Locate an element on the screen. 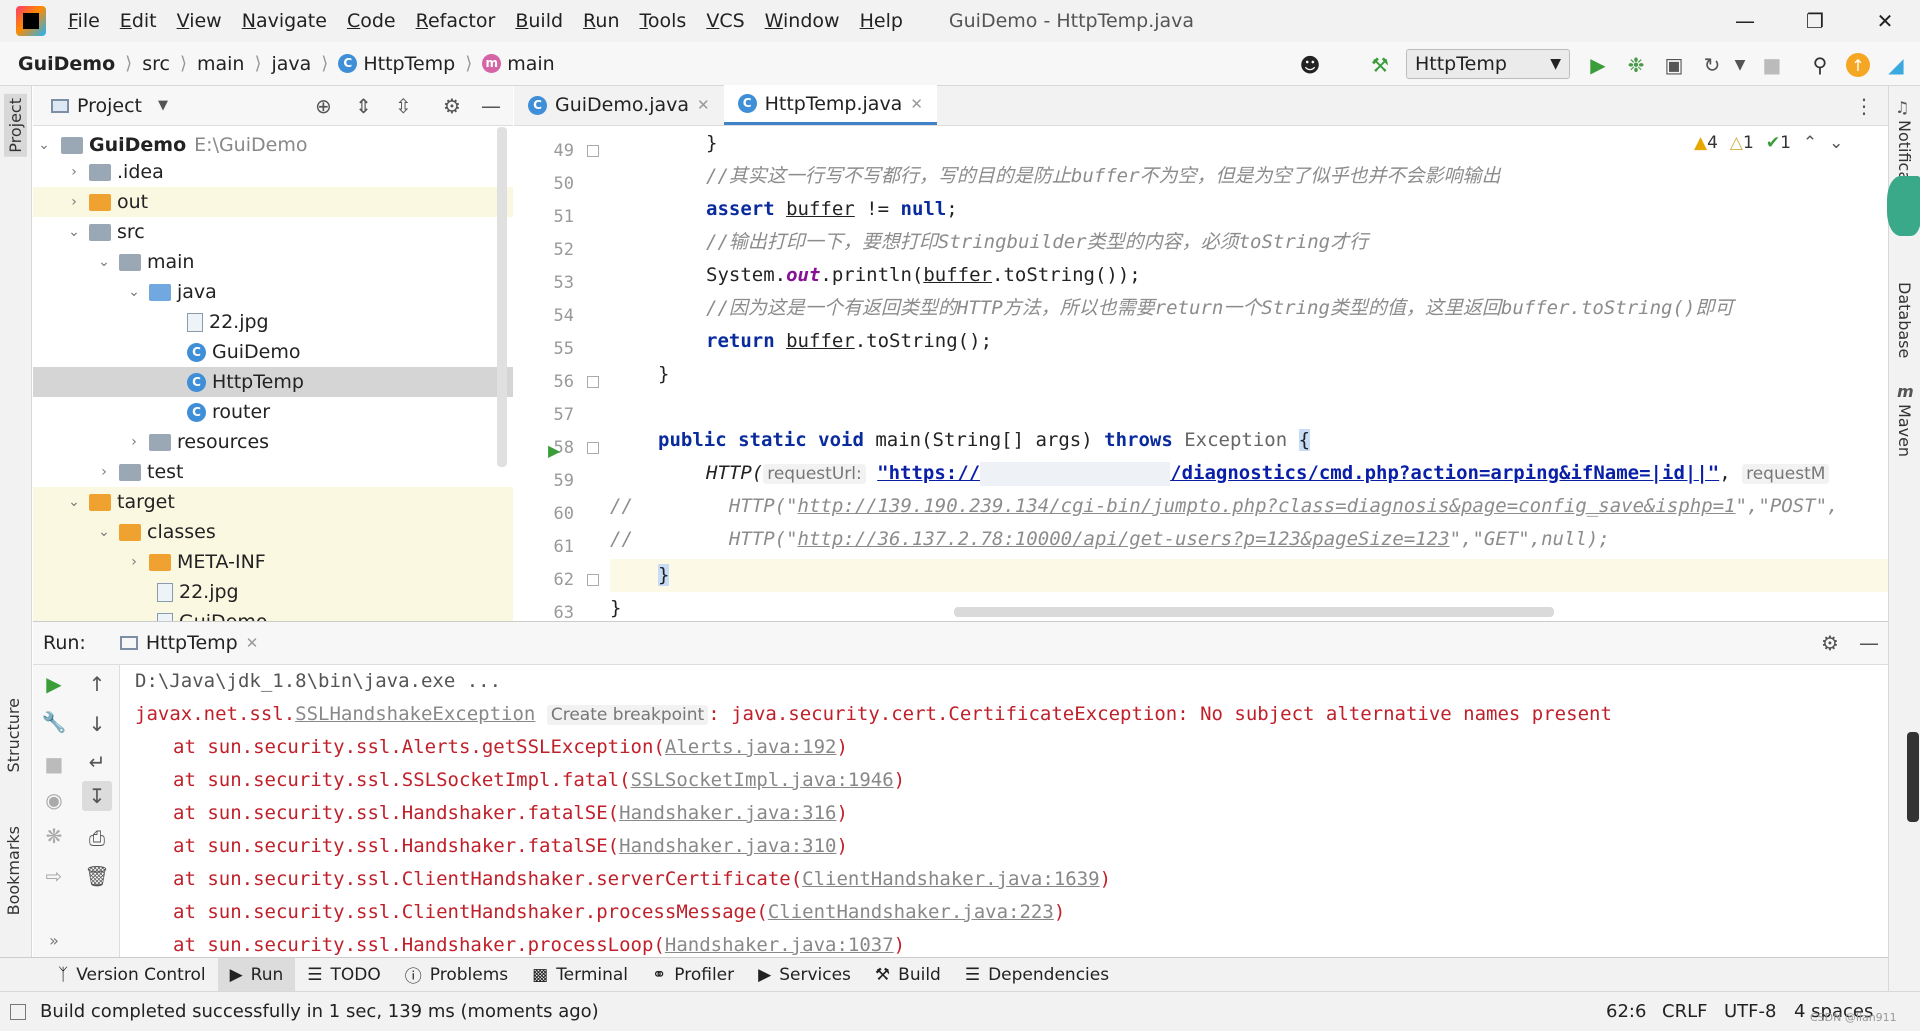 The height and width of the screenshot is (1031, 1920). source-link: ClientHandshaker.java:1639 is located at coordinates (950, 879).